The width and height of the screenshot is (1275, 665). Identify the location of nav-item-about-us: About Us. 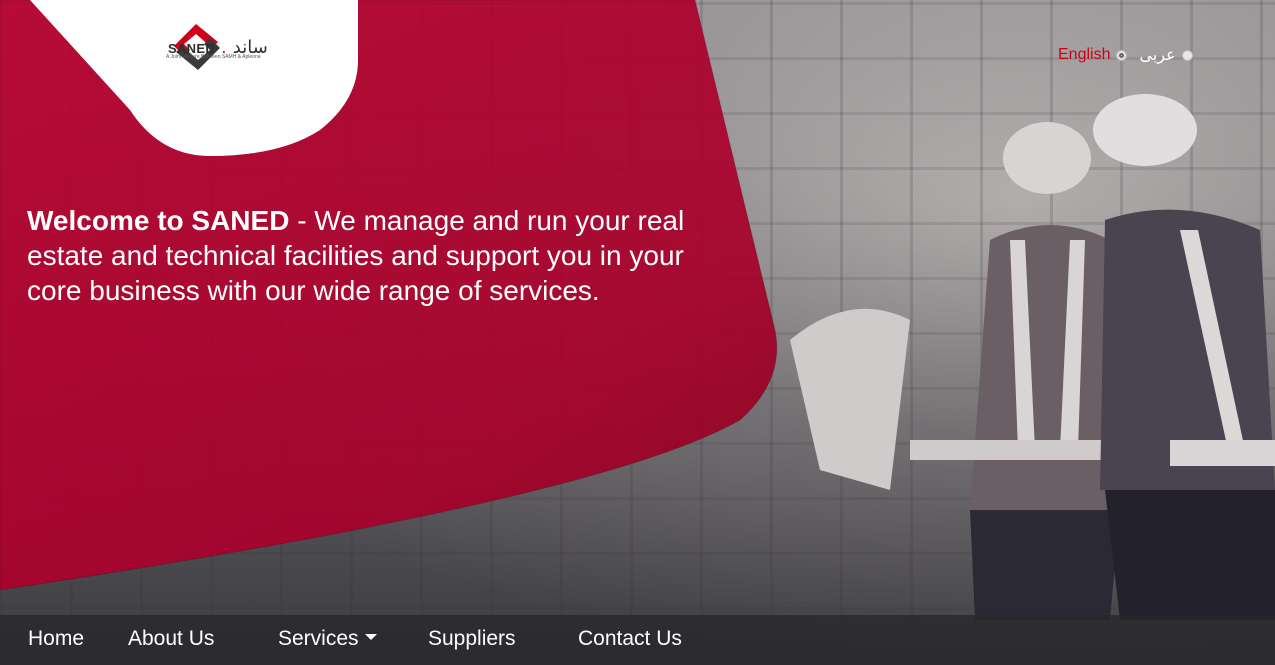
(171, 639).